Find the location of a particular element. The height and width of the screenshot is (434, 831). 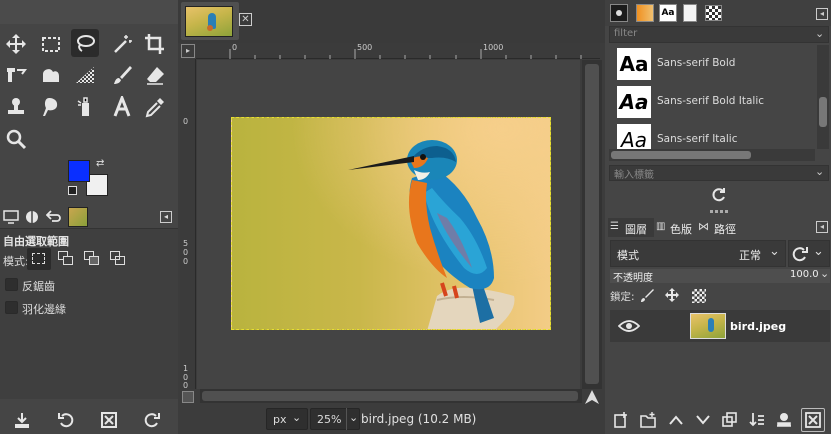

unified-transform-tool is located at coordinates (16, 75).